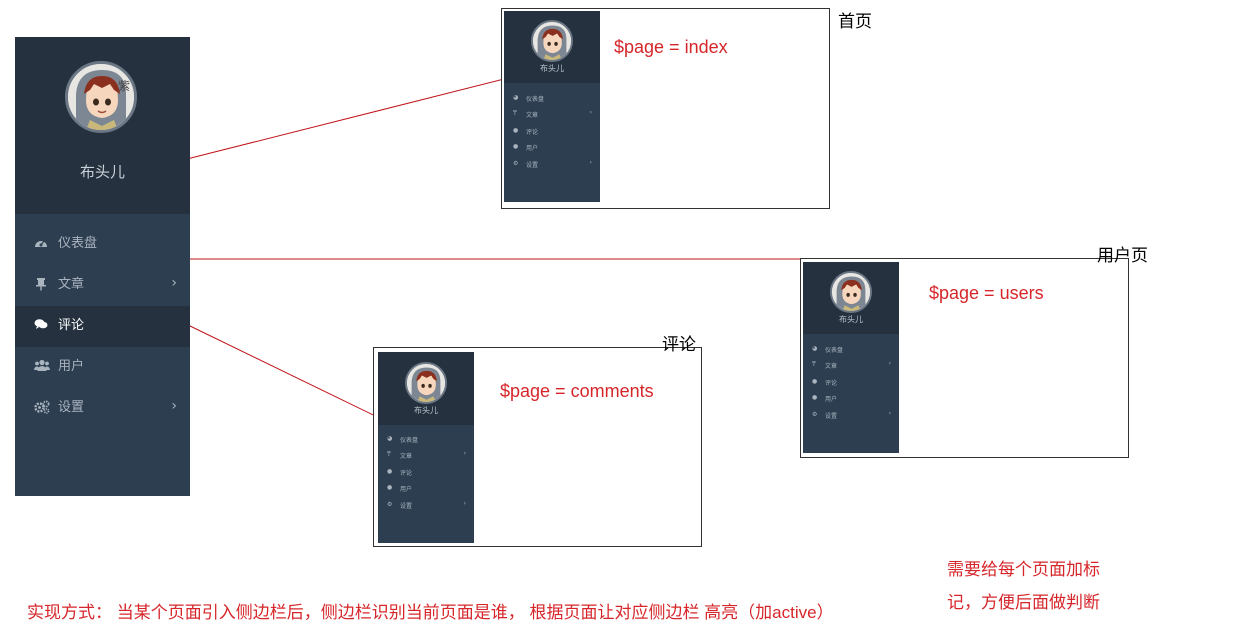 The height and width of the screenshot is (640, 1244). Describe the element at coordinates (42, 366) in the screenshot. I see `users-icon` at that location.